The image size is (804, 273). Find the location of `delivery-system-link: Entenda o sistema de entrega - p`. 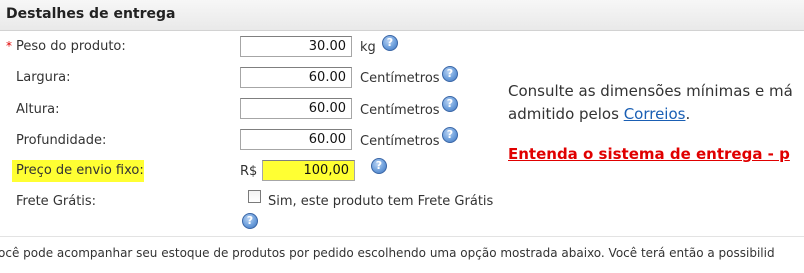

delivery-system-link: Entenda o sistema de entrega - p is located at coordinates (649, 154).